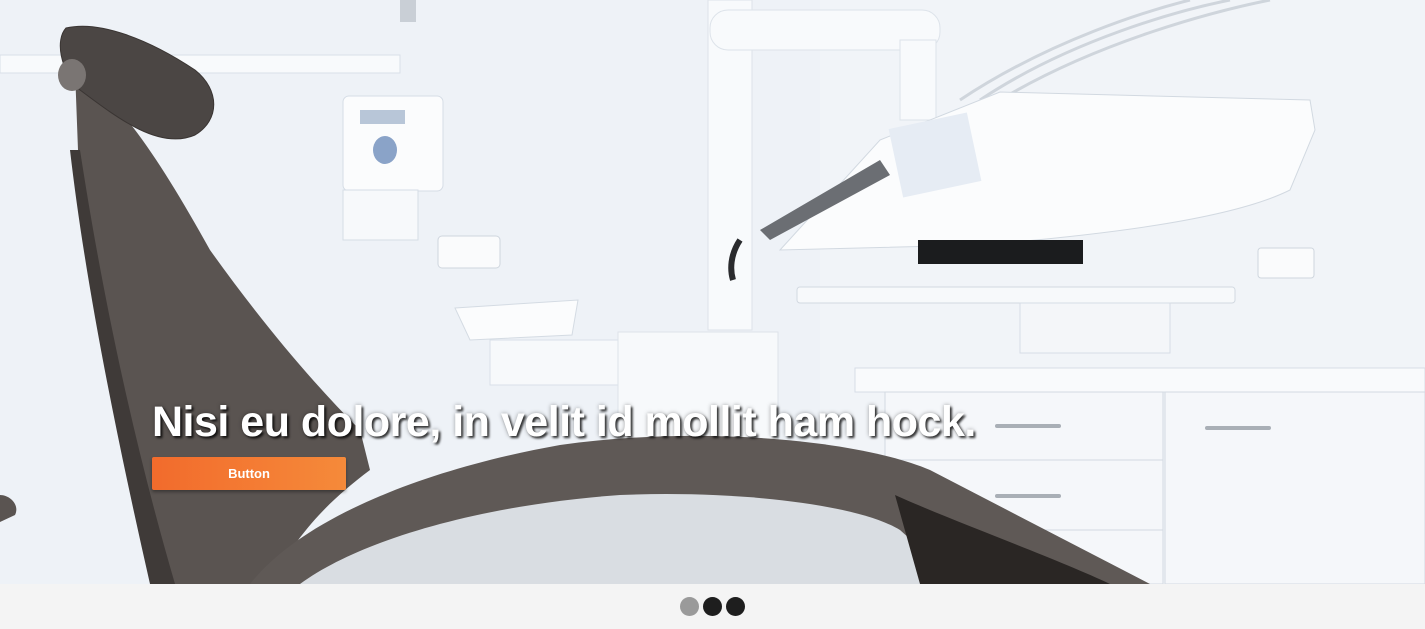 This screenshot has width=1425, height=629. I want to click on hero-cta-button: Button, so click(249, 473).